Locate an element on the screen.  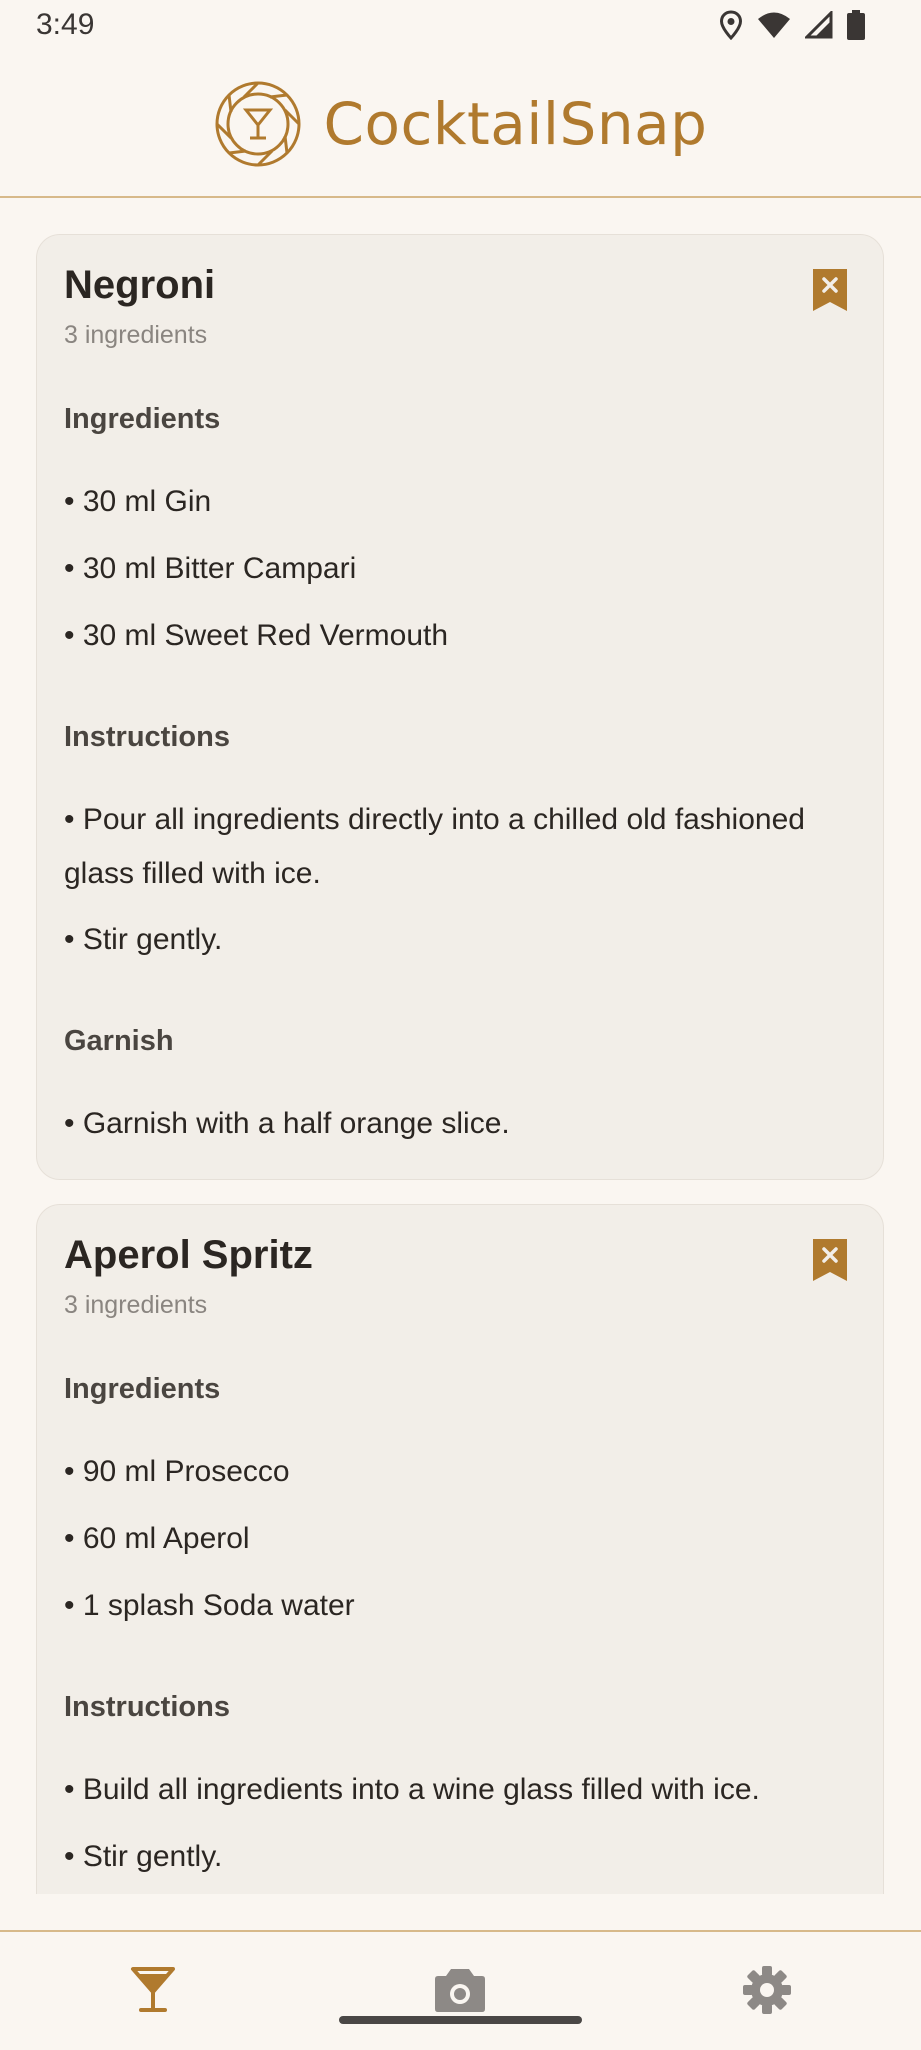
nav-settings is located at coordinates (767, 1990).